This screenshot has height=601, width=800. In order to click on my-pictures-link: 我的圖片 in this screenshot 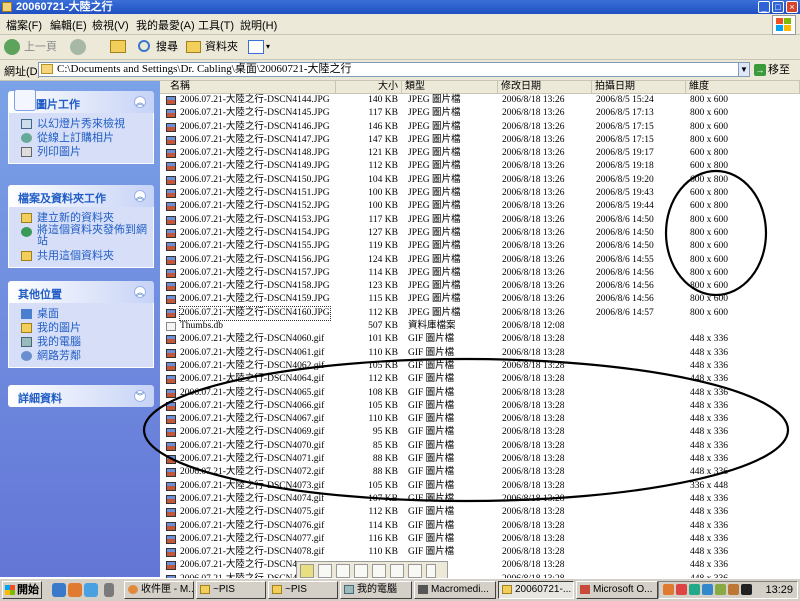, I will do `click(81, 328)`.